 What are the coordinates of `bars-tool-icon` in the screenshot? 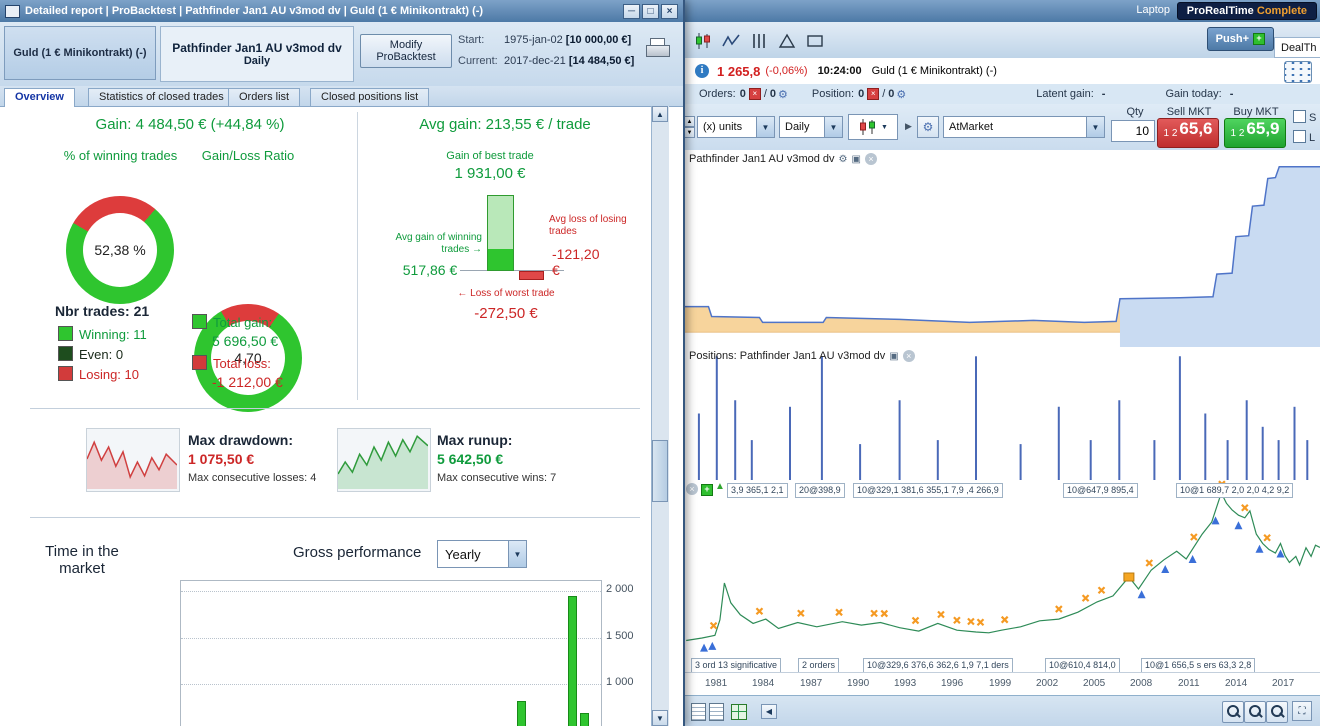 It's located at (759, 41).